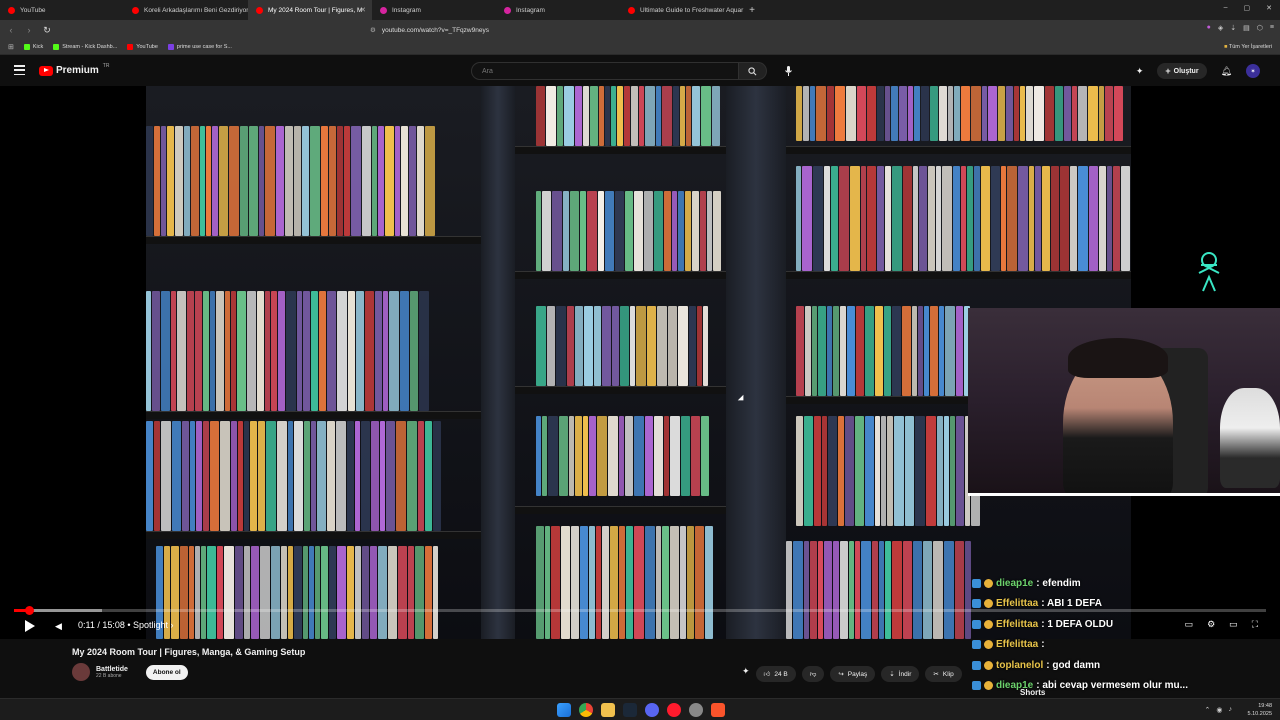 The height and width of the screenshot is (720, 1280). I want to click on share-button: ↪ Paylaş, so click(853, 674).